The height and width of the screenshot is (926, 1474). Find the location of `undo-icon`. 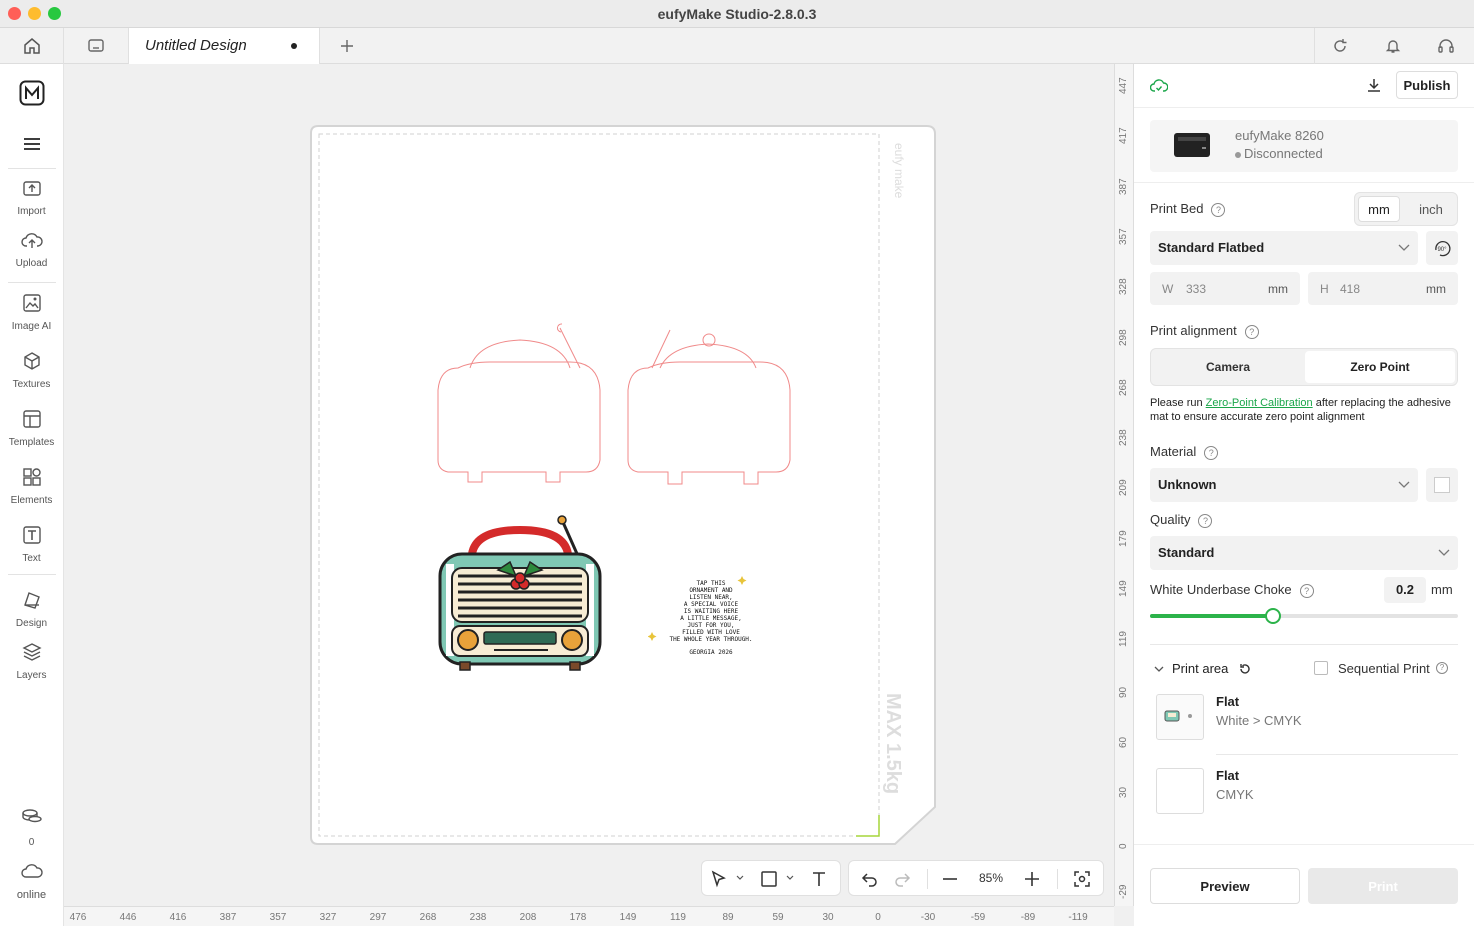

undo-icon is located at coordinates (870, 879).